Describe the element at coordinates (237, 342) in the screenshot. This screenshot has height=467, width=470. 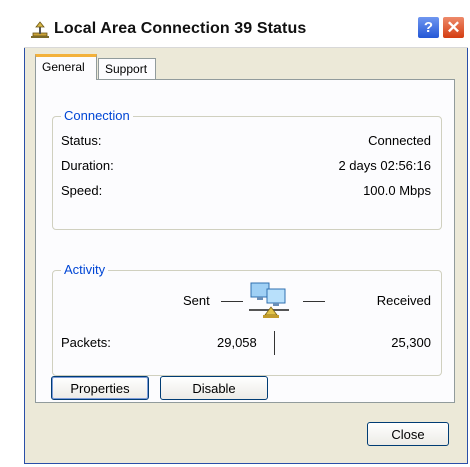
I see `packets-sent-value: 29,058` at that location.